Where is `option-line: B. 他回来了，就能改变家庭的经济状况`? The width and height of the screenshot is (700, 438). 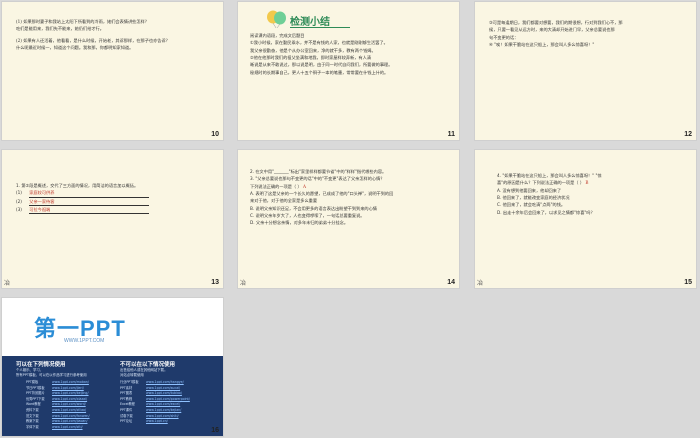
option-line: B. 他回来了，就能改变家庭的经济状况 is located at coordinates (533, 198).